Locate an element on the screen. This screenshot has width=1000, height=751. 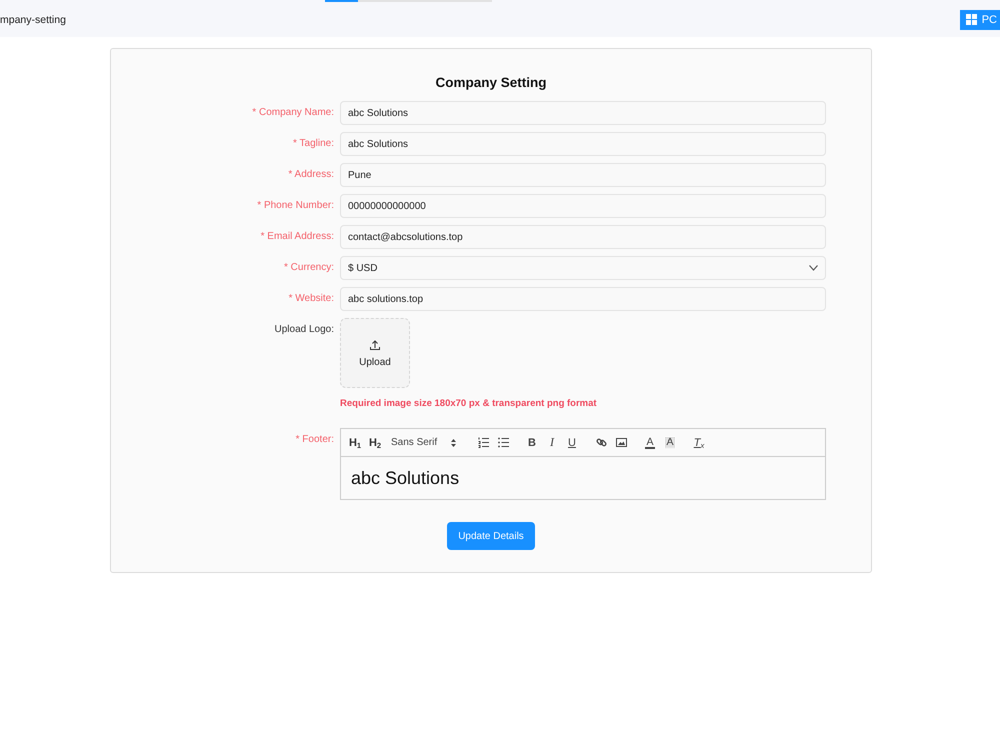
bold-button: B is located at coordinates (532, 443).